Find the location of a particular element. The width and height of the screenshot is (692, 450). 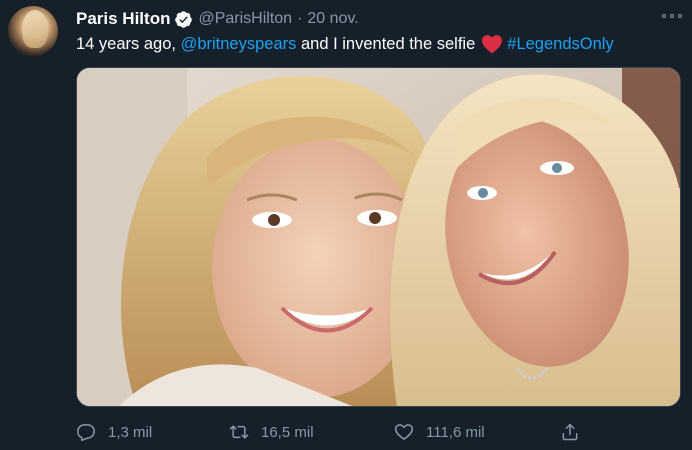

tweet-text-middle: and I invented the selfie is located at coordinates (386, 43).